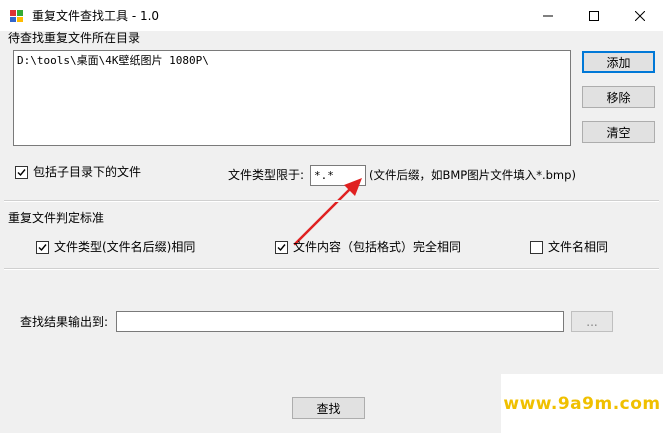  I want to click on watermark: www.9a9m.com, so click(582, 403).